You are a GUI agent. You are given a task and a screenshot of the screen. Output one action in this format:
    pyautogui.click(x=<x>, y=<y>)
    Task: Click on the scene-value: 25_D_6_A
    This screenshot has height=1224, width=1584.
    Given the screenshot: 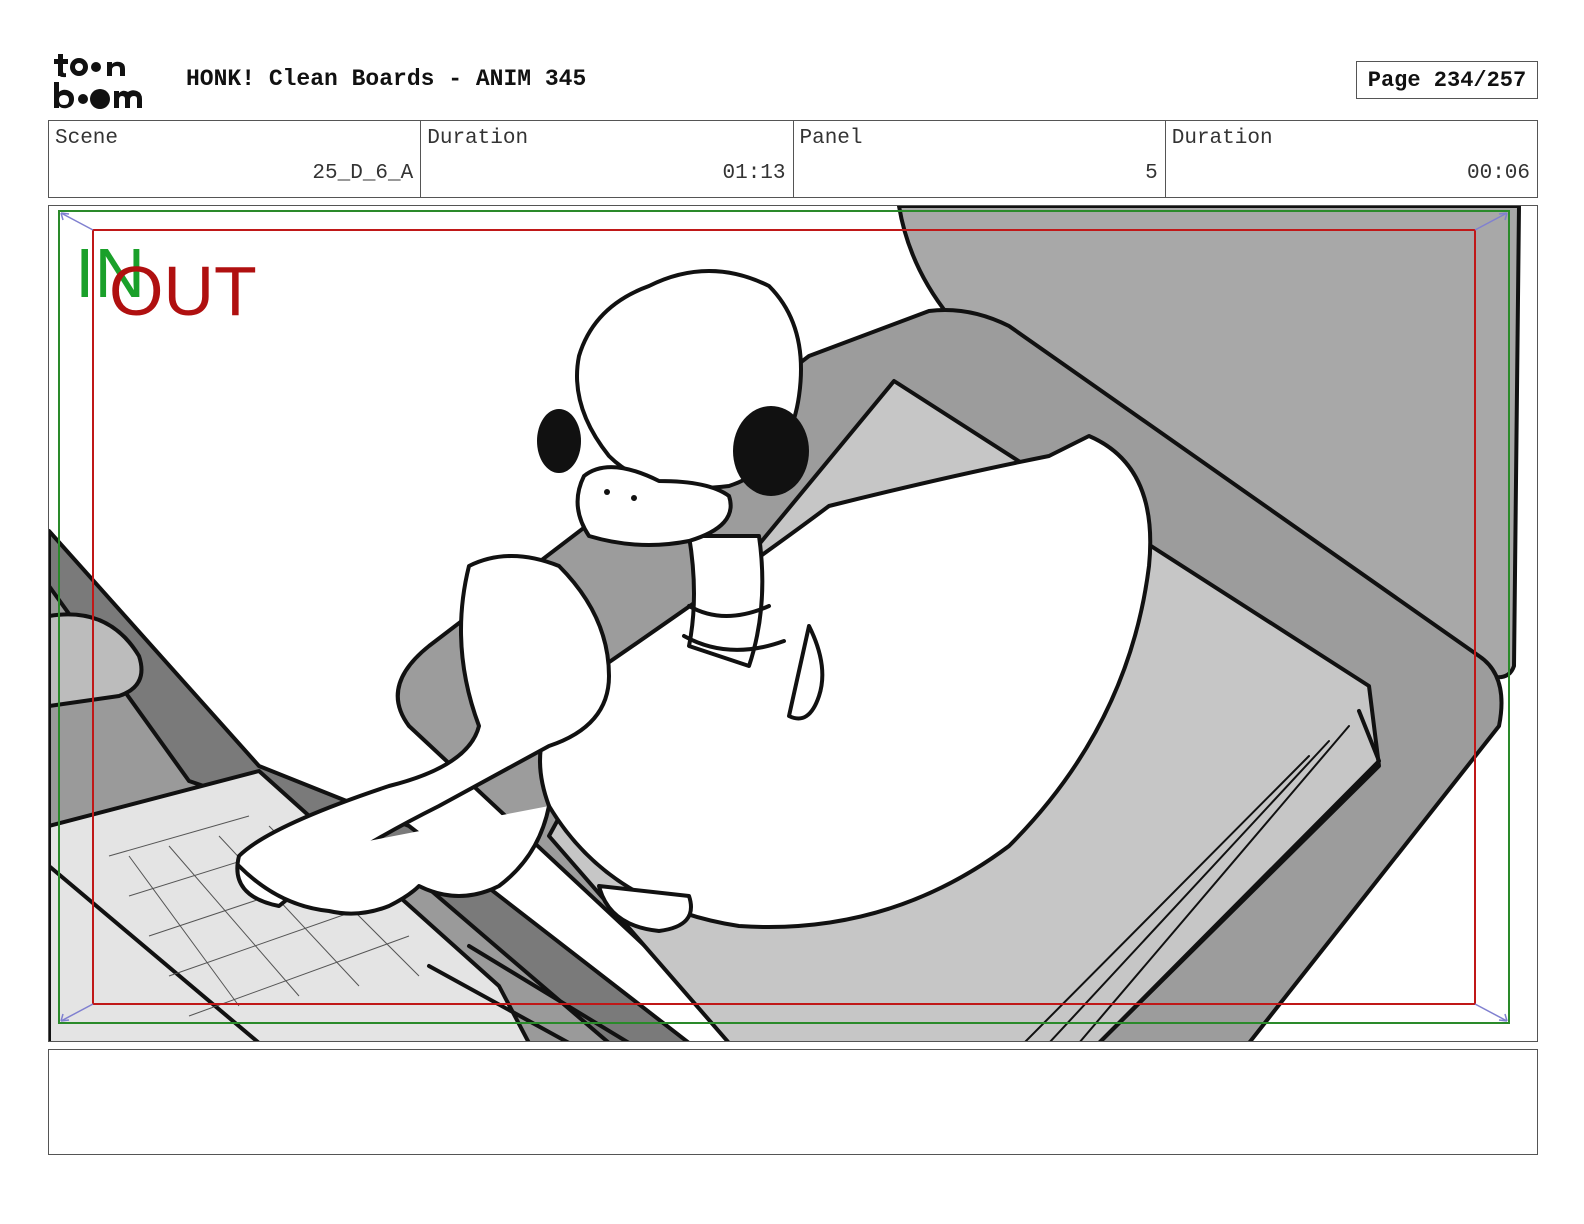 What is the action you would take?
    pyautogui.click(x=363, y=173)
    